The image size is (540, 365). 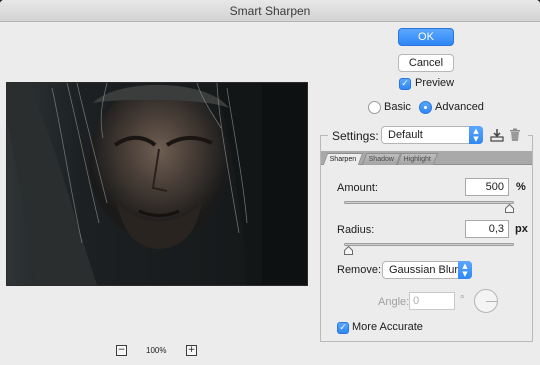 What do you see at coordinates (348, 250) in the screenshot?
I see `radius-slider-thumb` at bounding box center [348, 250].